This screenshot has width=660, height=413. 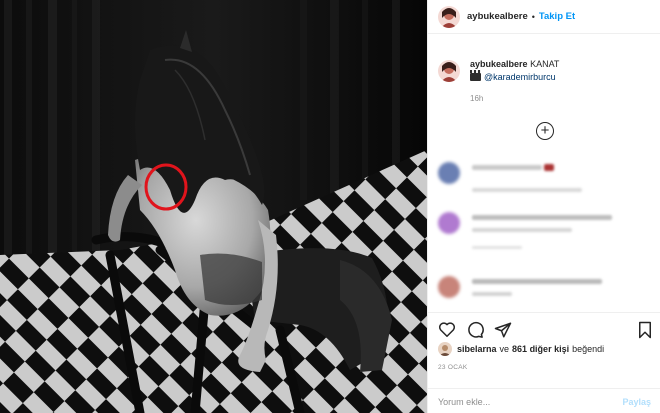 What do you see at coordinates (520, 77) in the screenshot?
I see `caption-mention: @karademirburcu` at bounding box center [520, 77].